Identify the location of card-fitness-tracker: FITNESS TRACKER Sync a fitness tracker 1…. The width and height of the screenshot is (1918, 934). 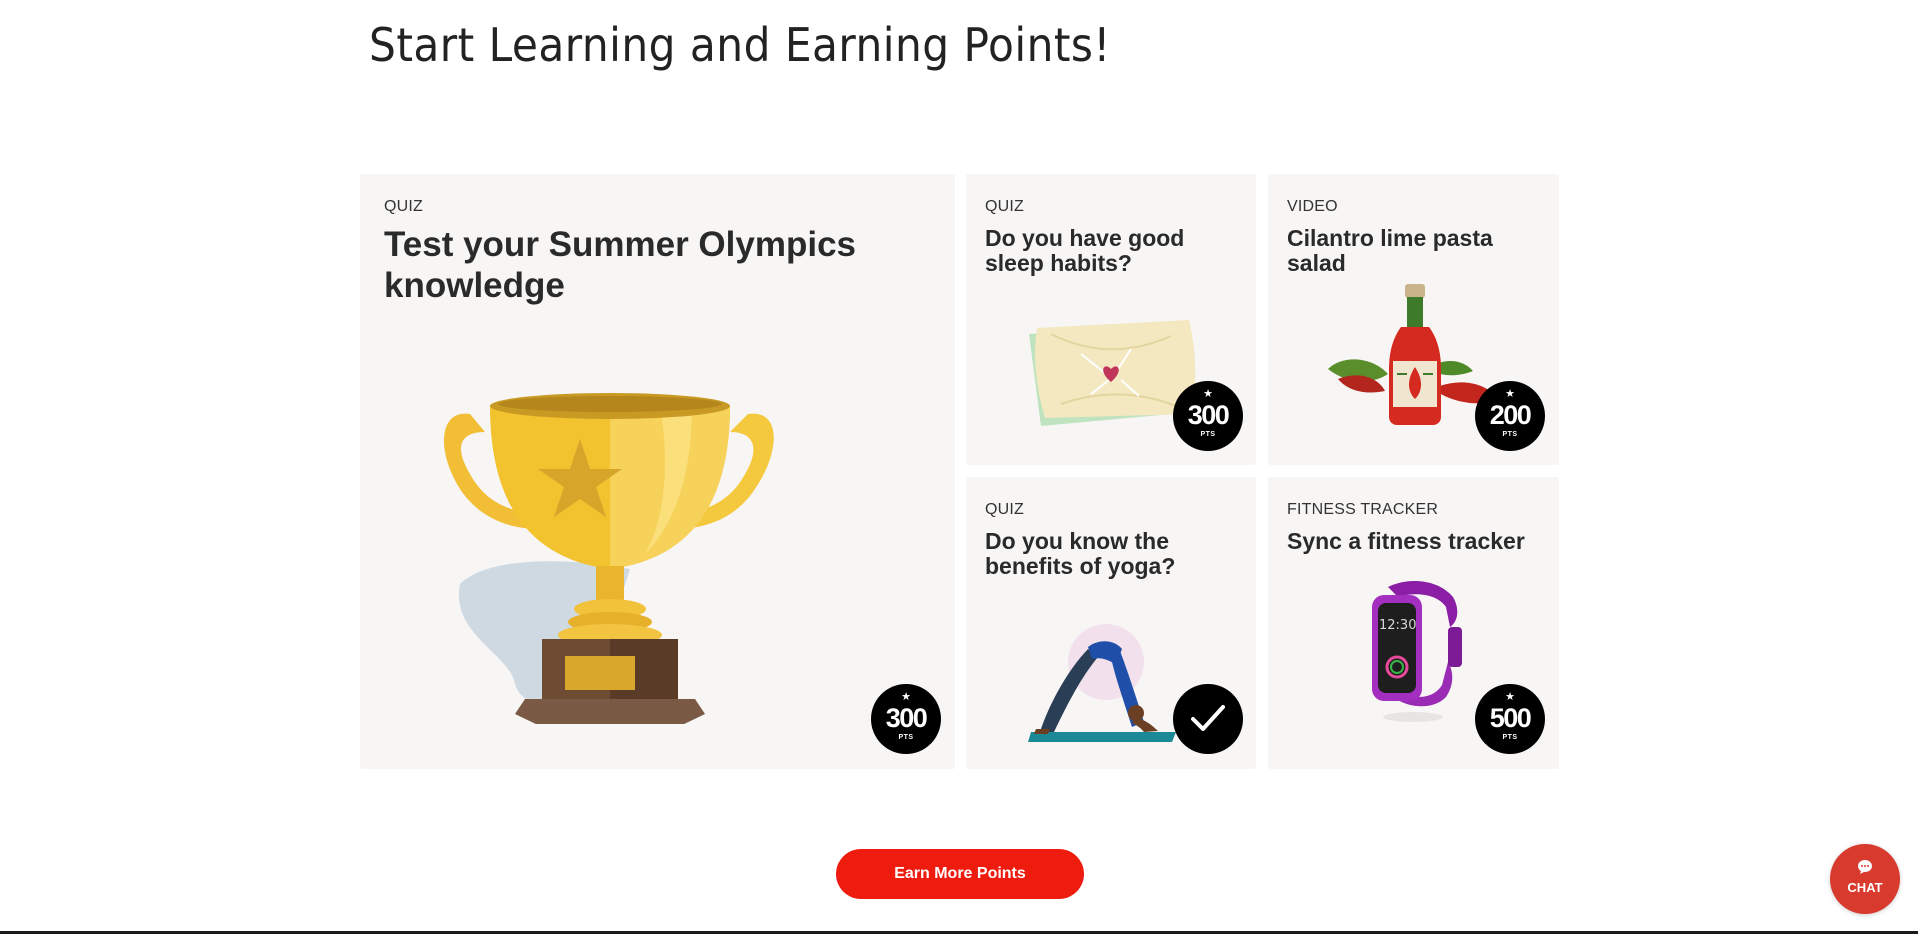
(1413, 623).